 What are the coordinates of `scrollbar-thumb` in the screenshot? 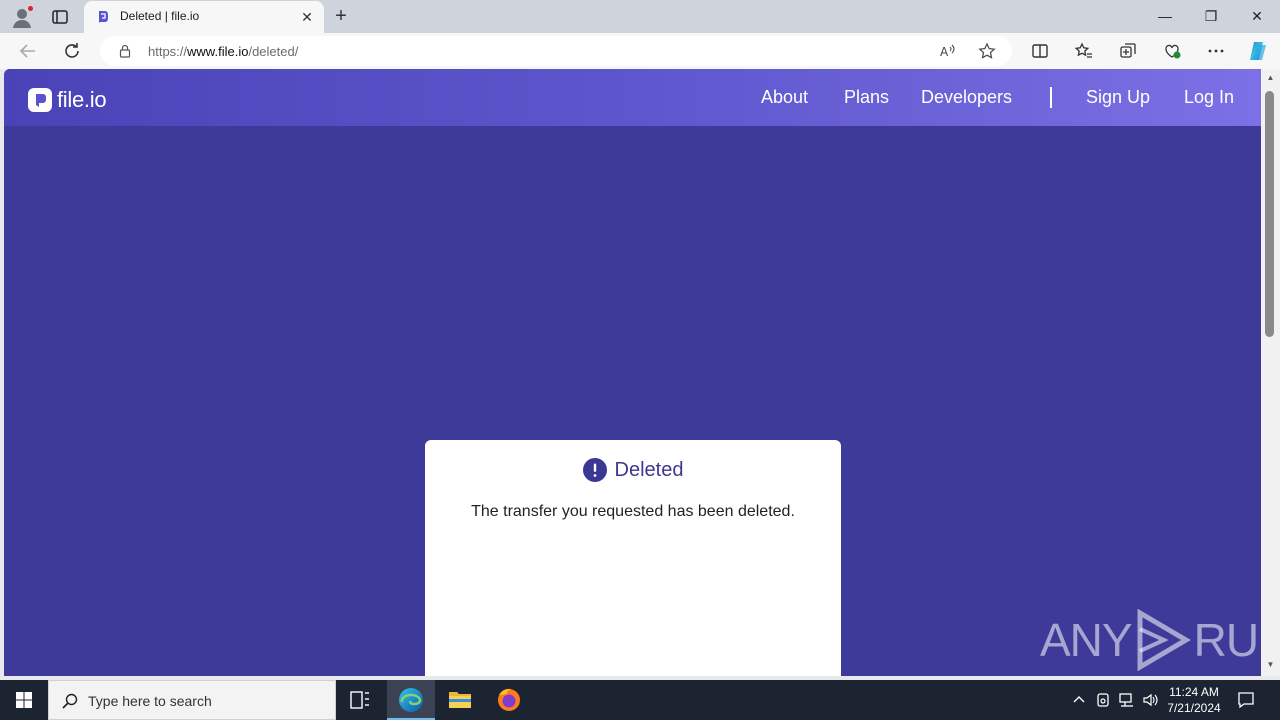 It's located at (1269, 214).